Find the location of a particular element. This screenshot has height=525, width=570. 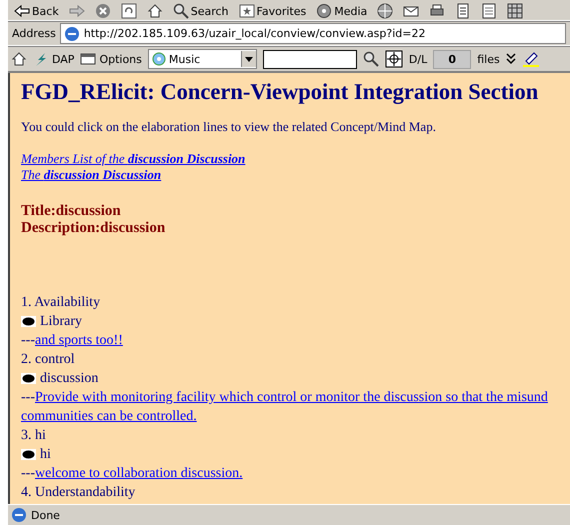

refresh-button is located at coordinates (128, 11).